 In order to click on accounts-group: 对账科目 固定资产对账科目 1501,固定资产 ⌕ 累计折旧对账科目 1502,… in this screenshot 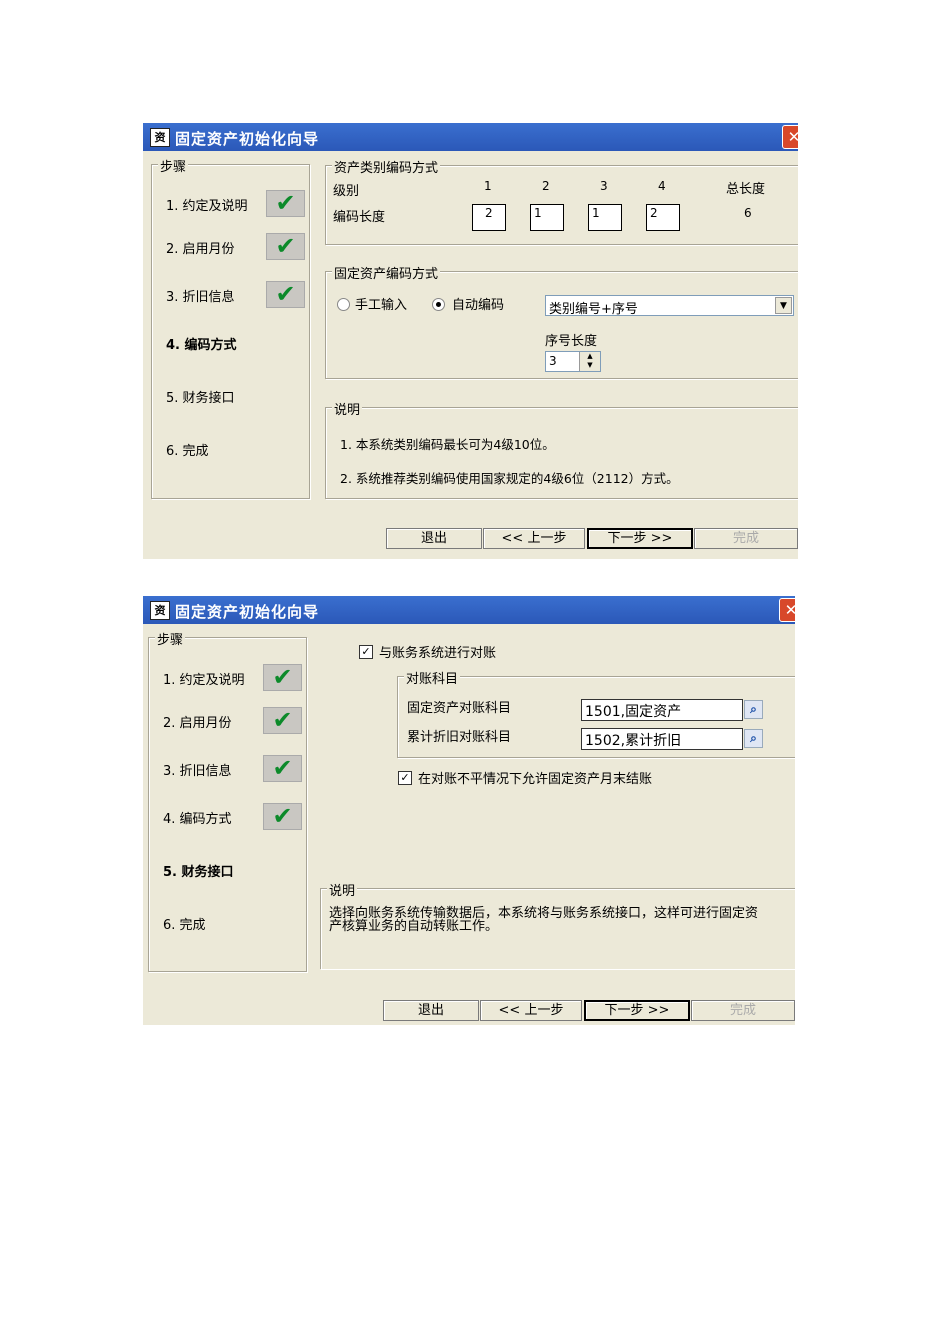, I will do `click(596, 713)`.